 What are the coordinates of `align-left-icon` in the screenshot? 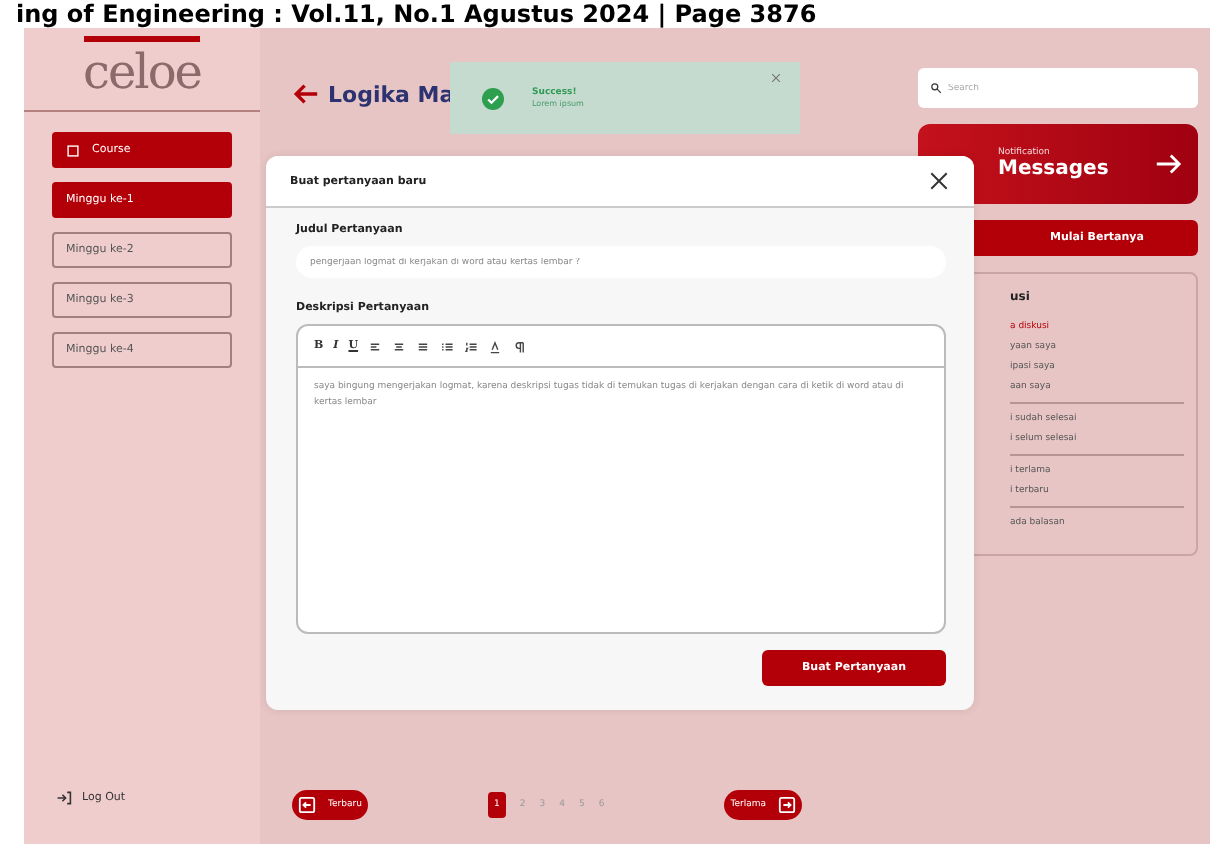 It's located at (375, 346).